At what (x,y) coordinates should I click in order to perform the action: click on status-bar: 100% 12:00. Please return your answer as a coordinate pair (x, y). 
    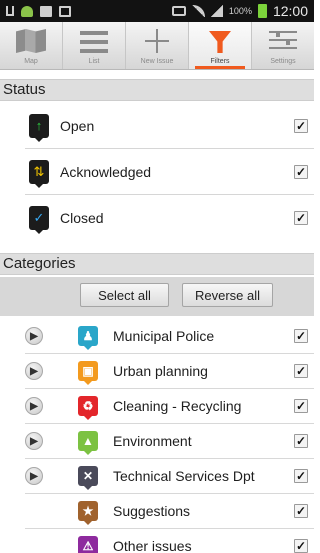
    Looking at the image, I should click on (157, 11).